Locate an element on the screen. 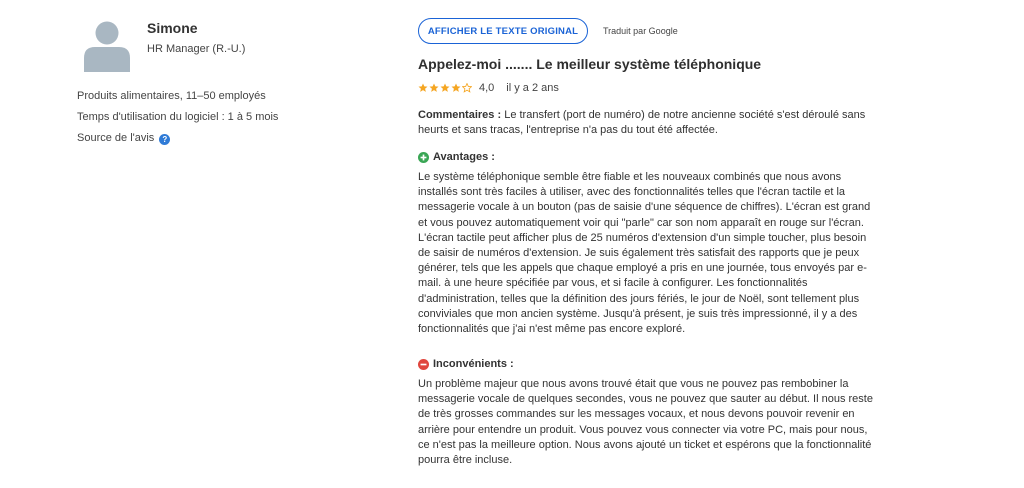  cons-label: Inconvénients : is located at coordinates (473, 364).